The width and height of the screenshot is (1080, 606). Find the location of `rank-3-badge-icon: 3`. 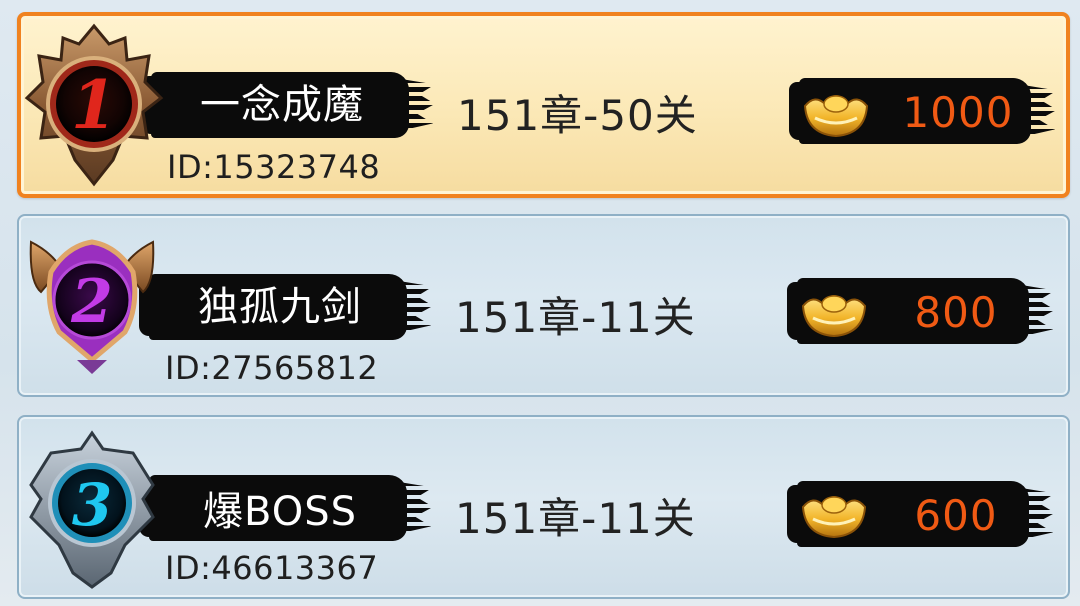

rank-3-badge-icon: 3 is located at coordinates (92, 509).